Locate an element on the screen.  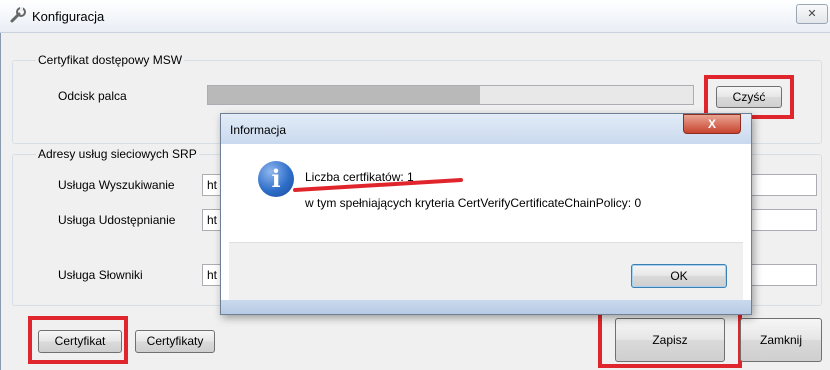
service-url-search-text: ht is located at coordinates (212, 185).